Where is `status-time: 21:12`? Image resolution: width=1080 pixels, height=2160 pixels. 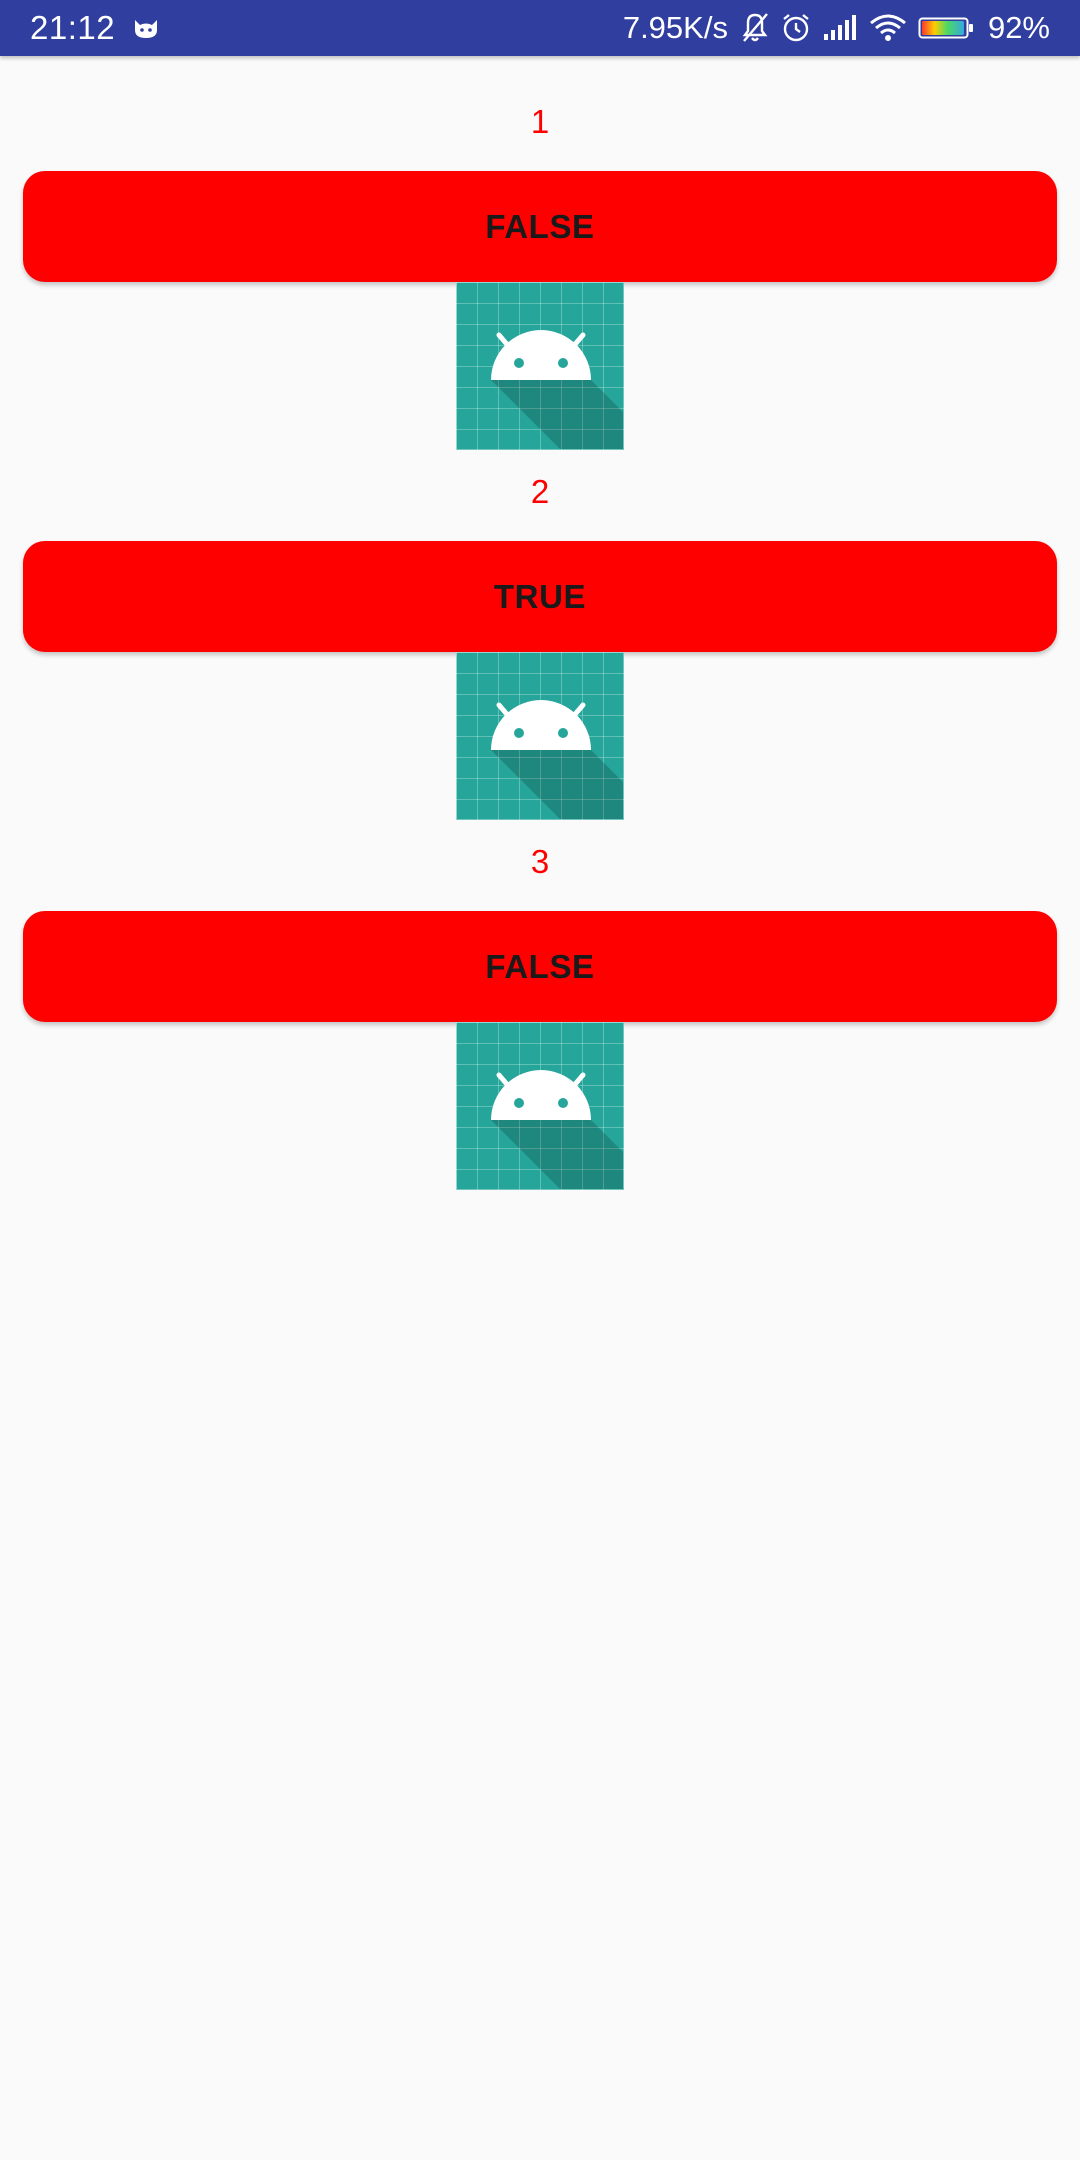
status-time: 21:12 is located at coordinates (73, 27).